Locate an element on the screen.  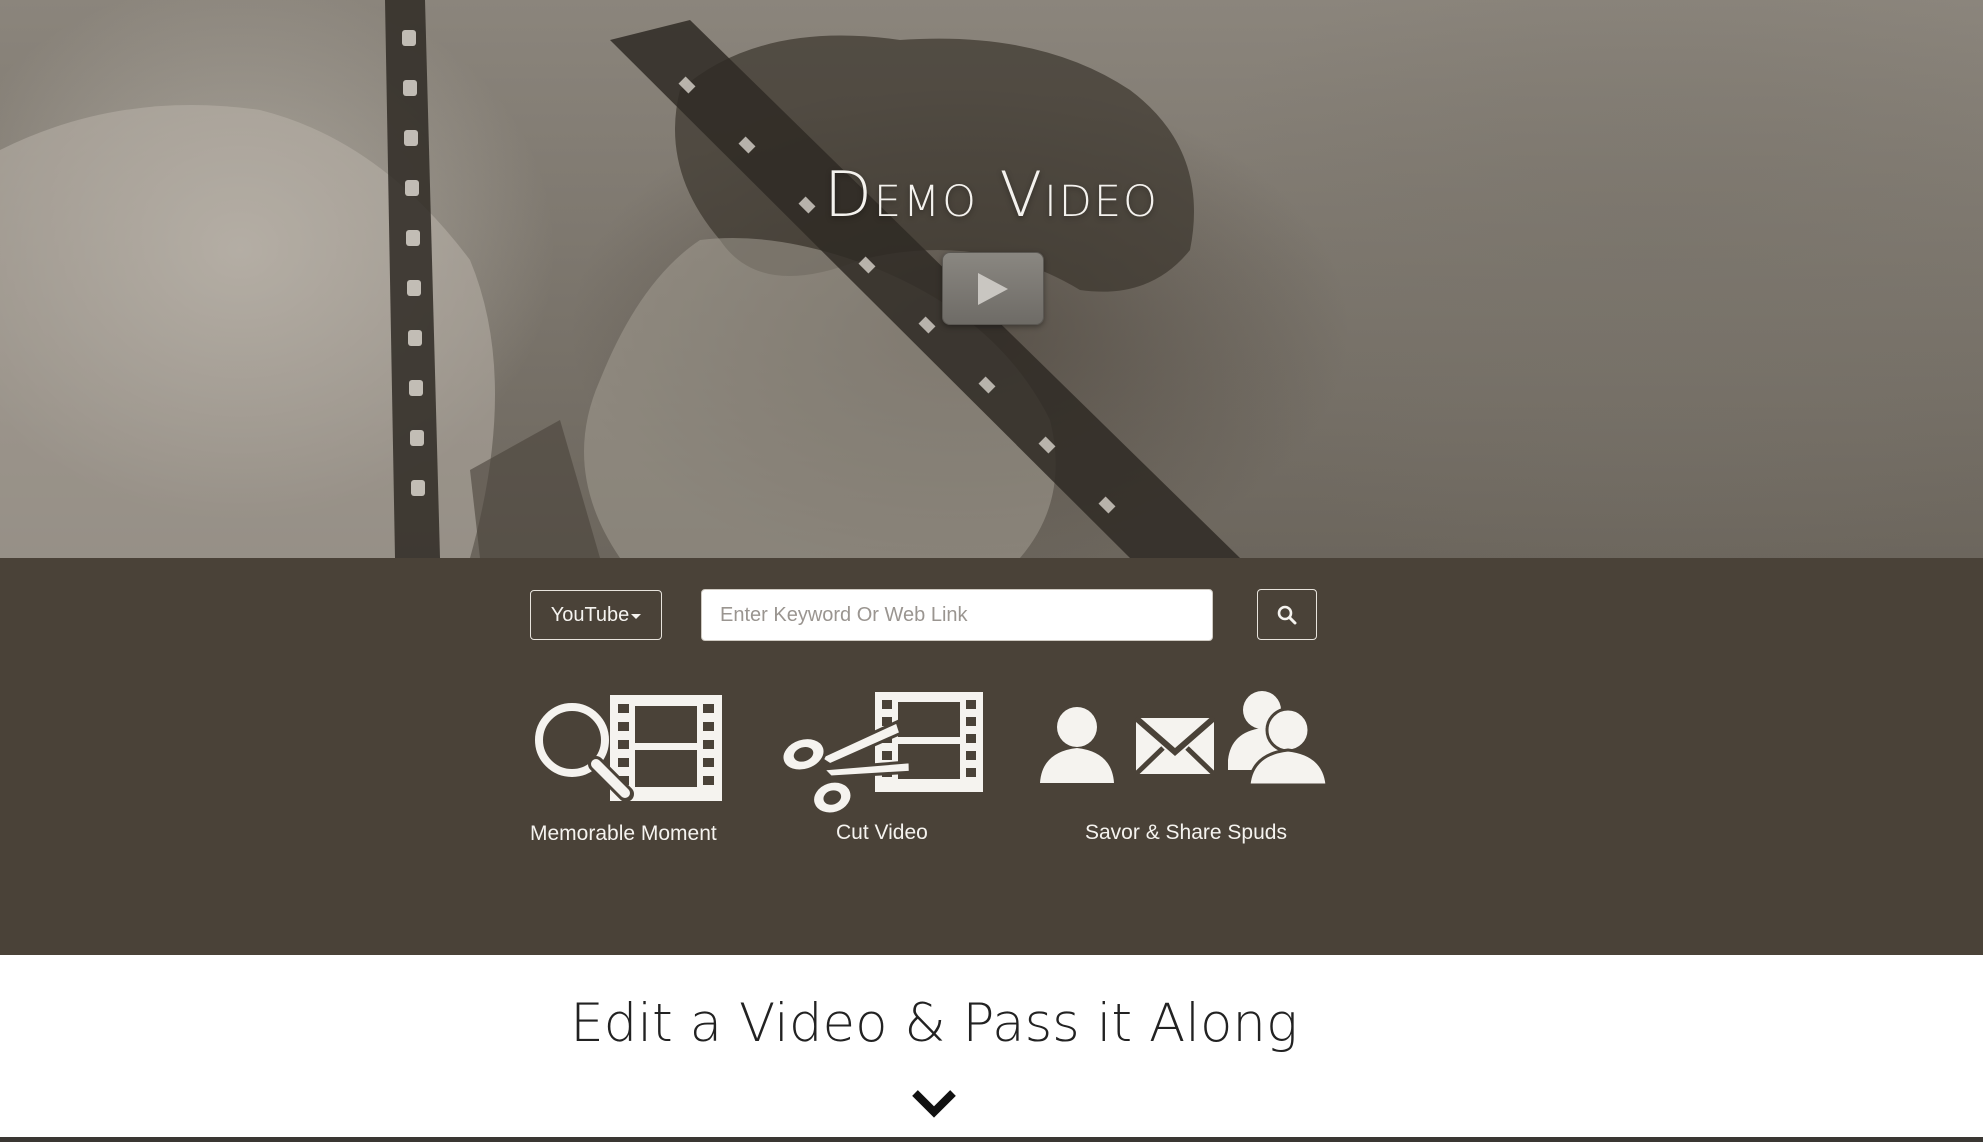
play-button is located at coordinates (993, 288).